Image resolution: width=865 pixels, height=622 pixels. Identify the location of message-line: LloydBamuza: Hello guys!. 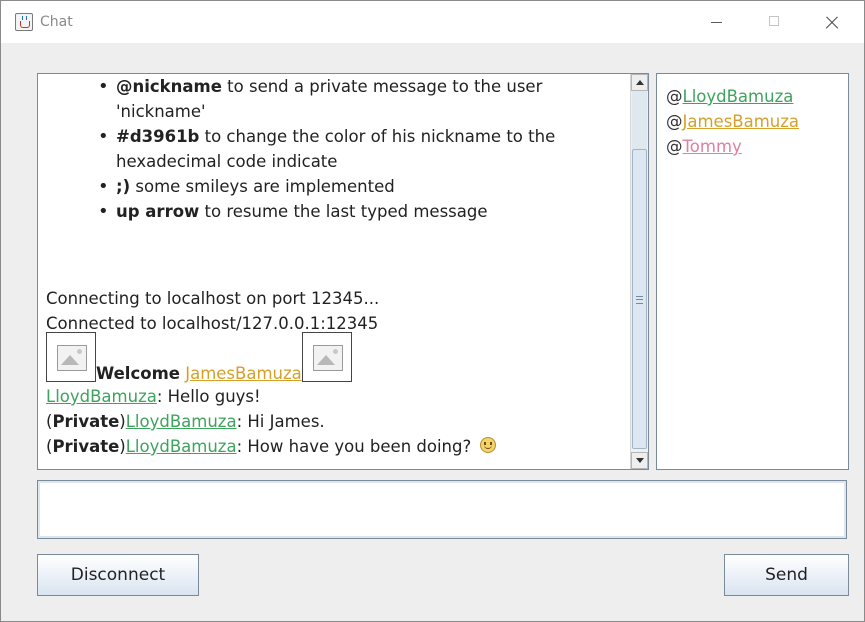
(336, 396).